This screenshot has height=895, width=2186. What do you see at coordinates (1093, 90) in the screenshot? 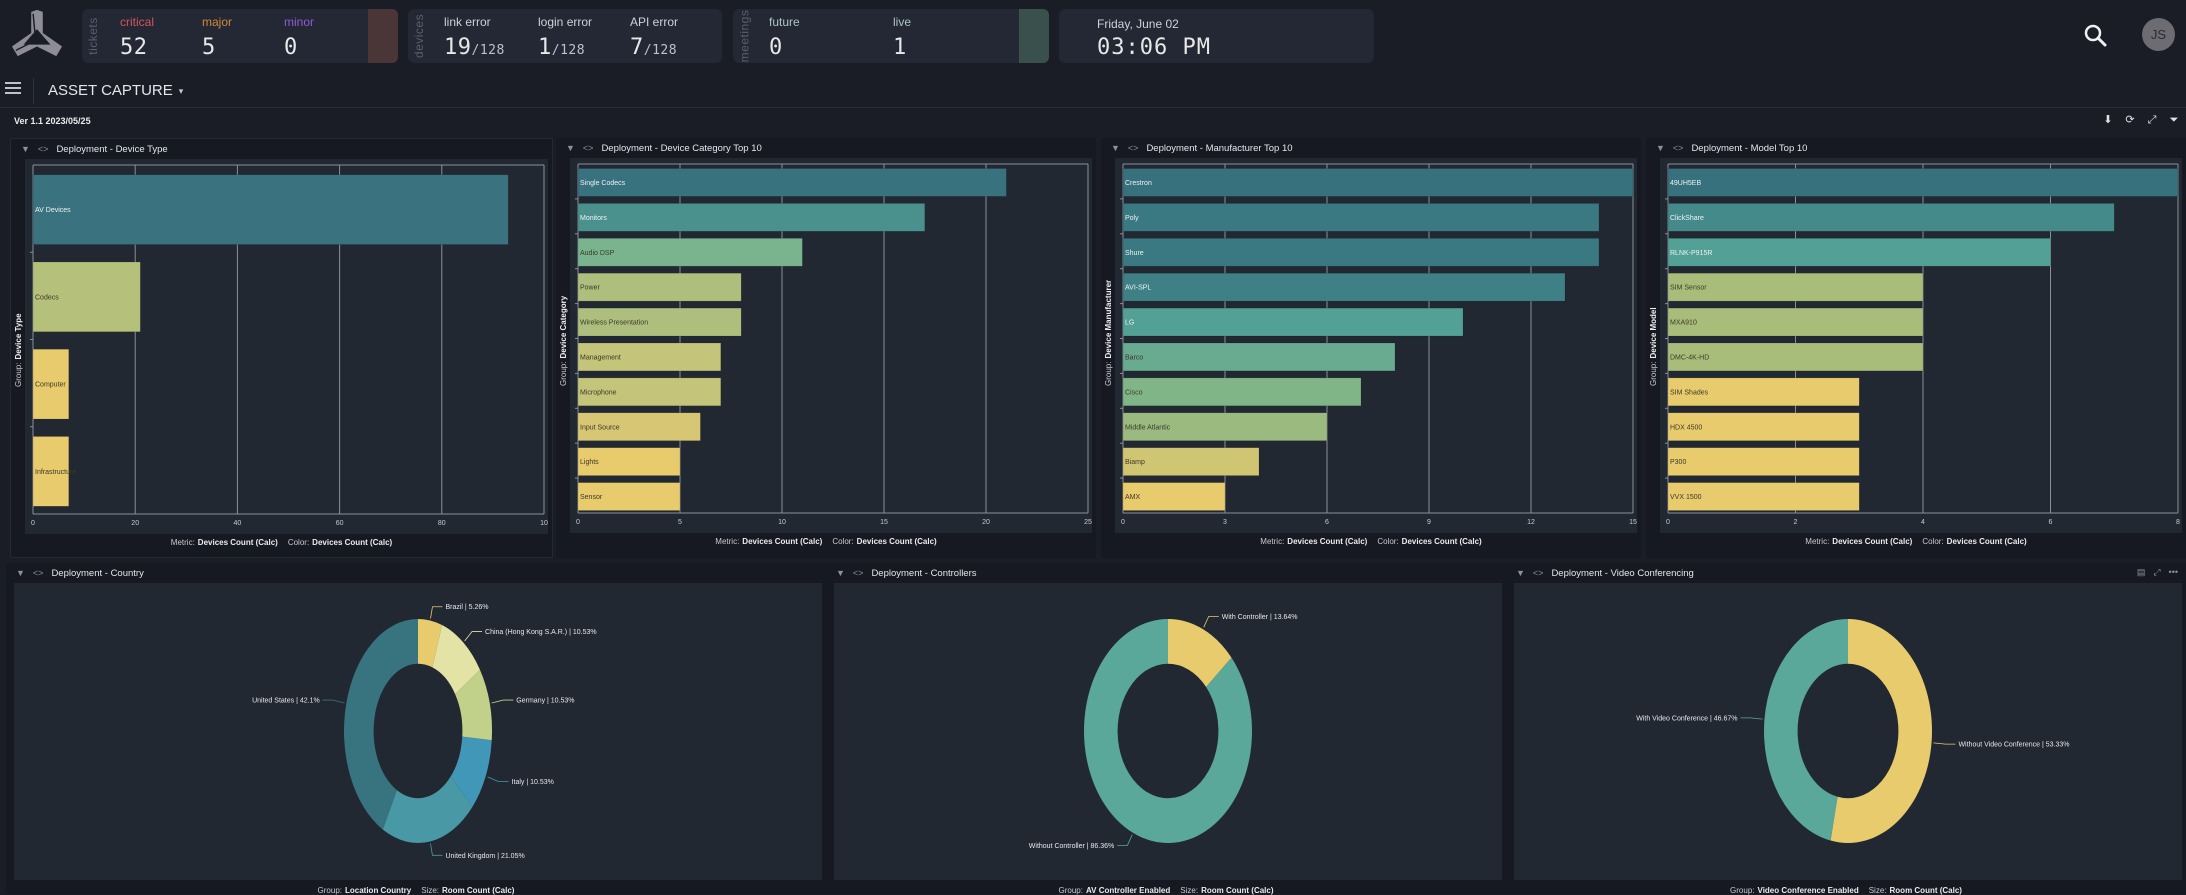
I see `nav-bar: ASSET CAPTURE ▾` at bounding box center [1093, 90].